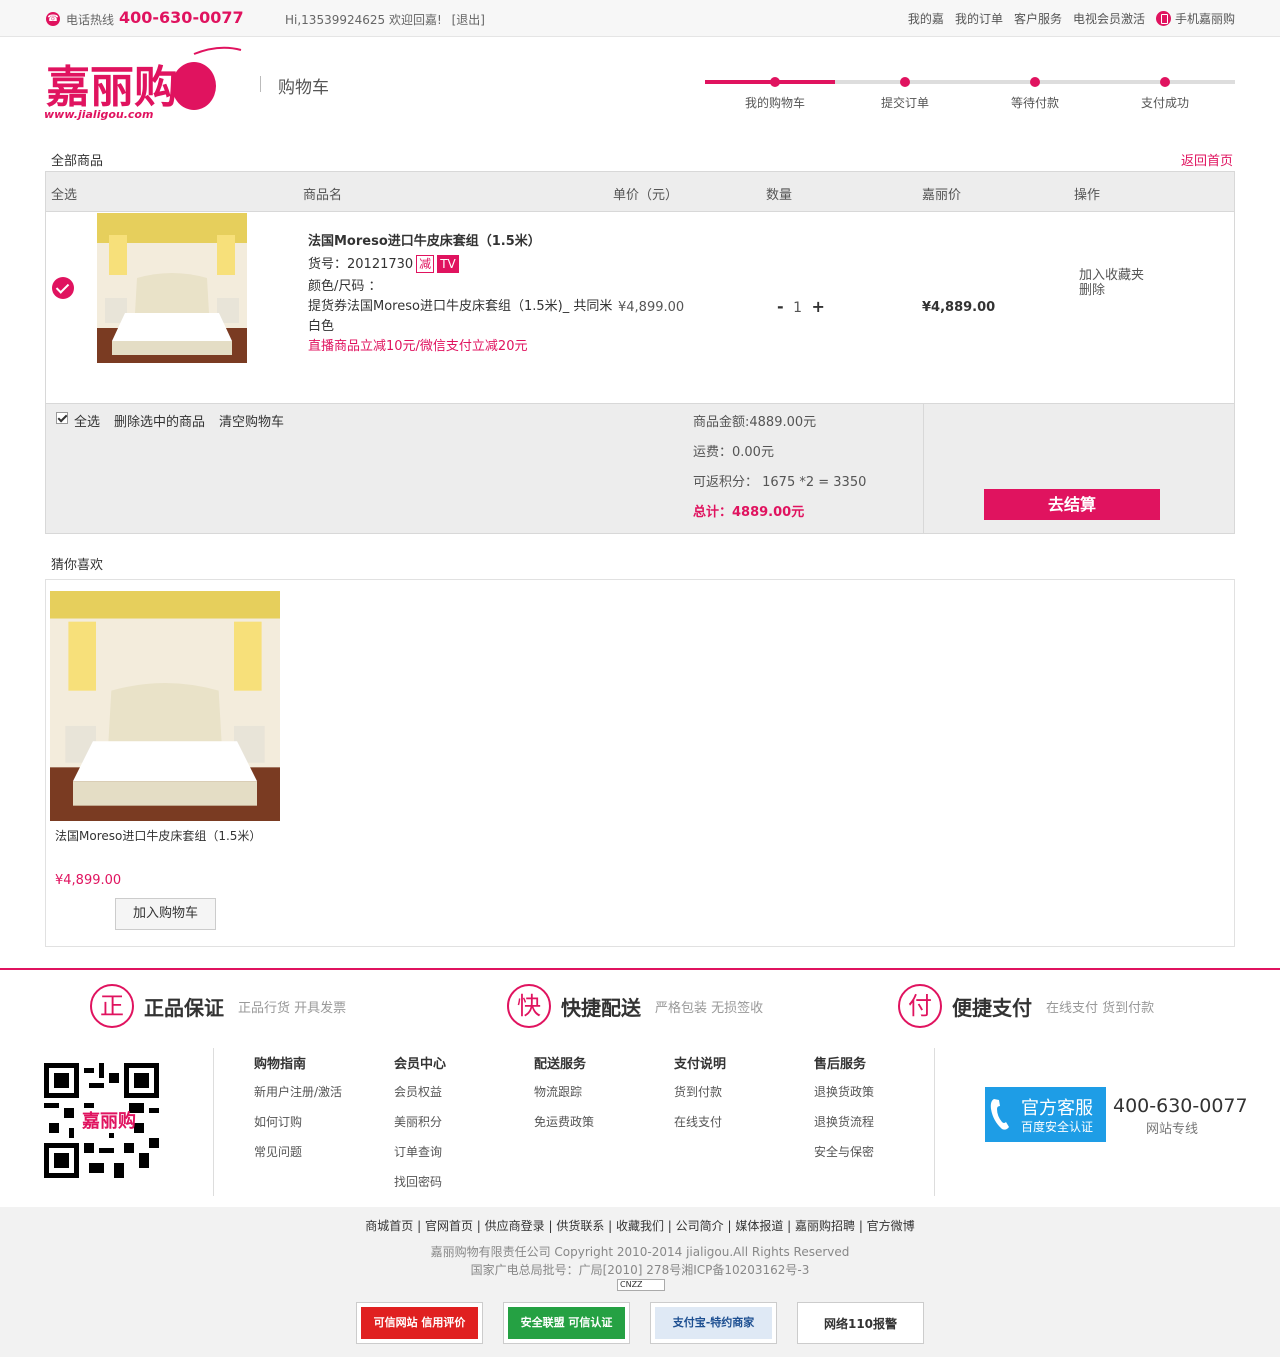 Image resolution: width=1280 pixels, height=1357 pixels. I want to click on footer-col-title: 售后服务, so click(840, 1064).